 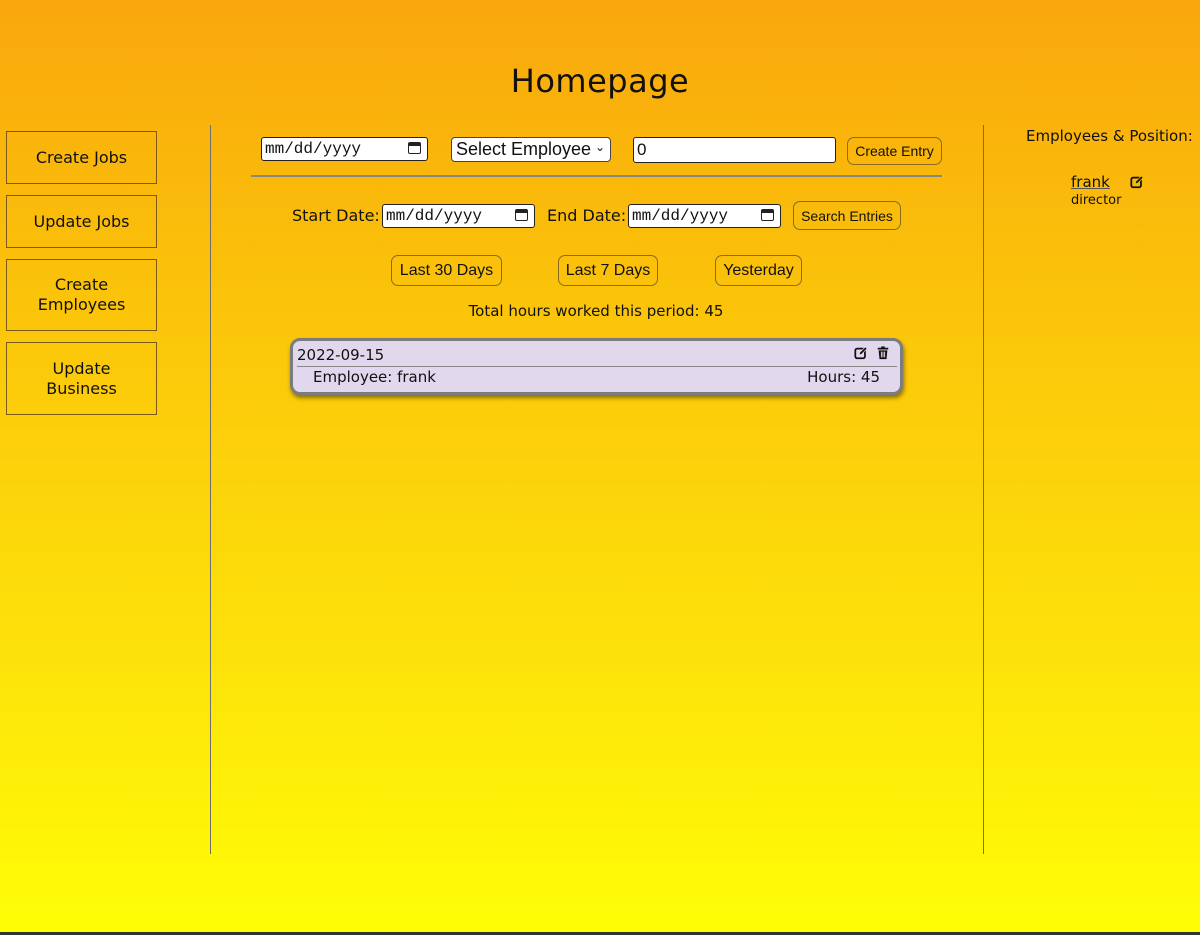 I want to click on search-entries-button: Search Entries, so click(x=847, y=215).